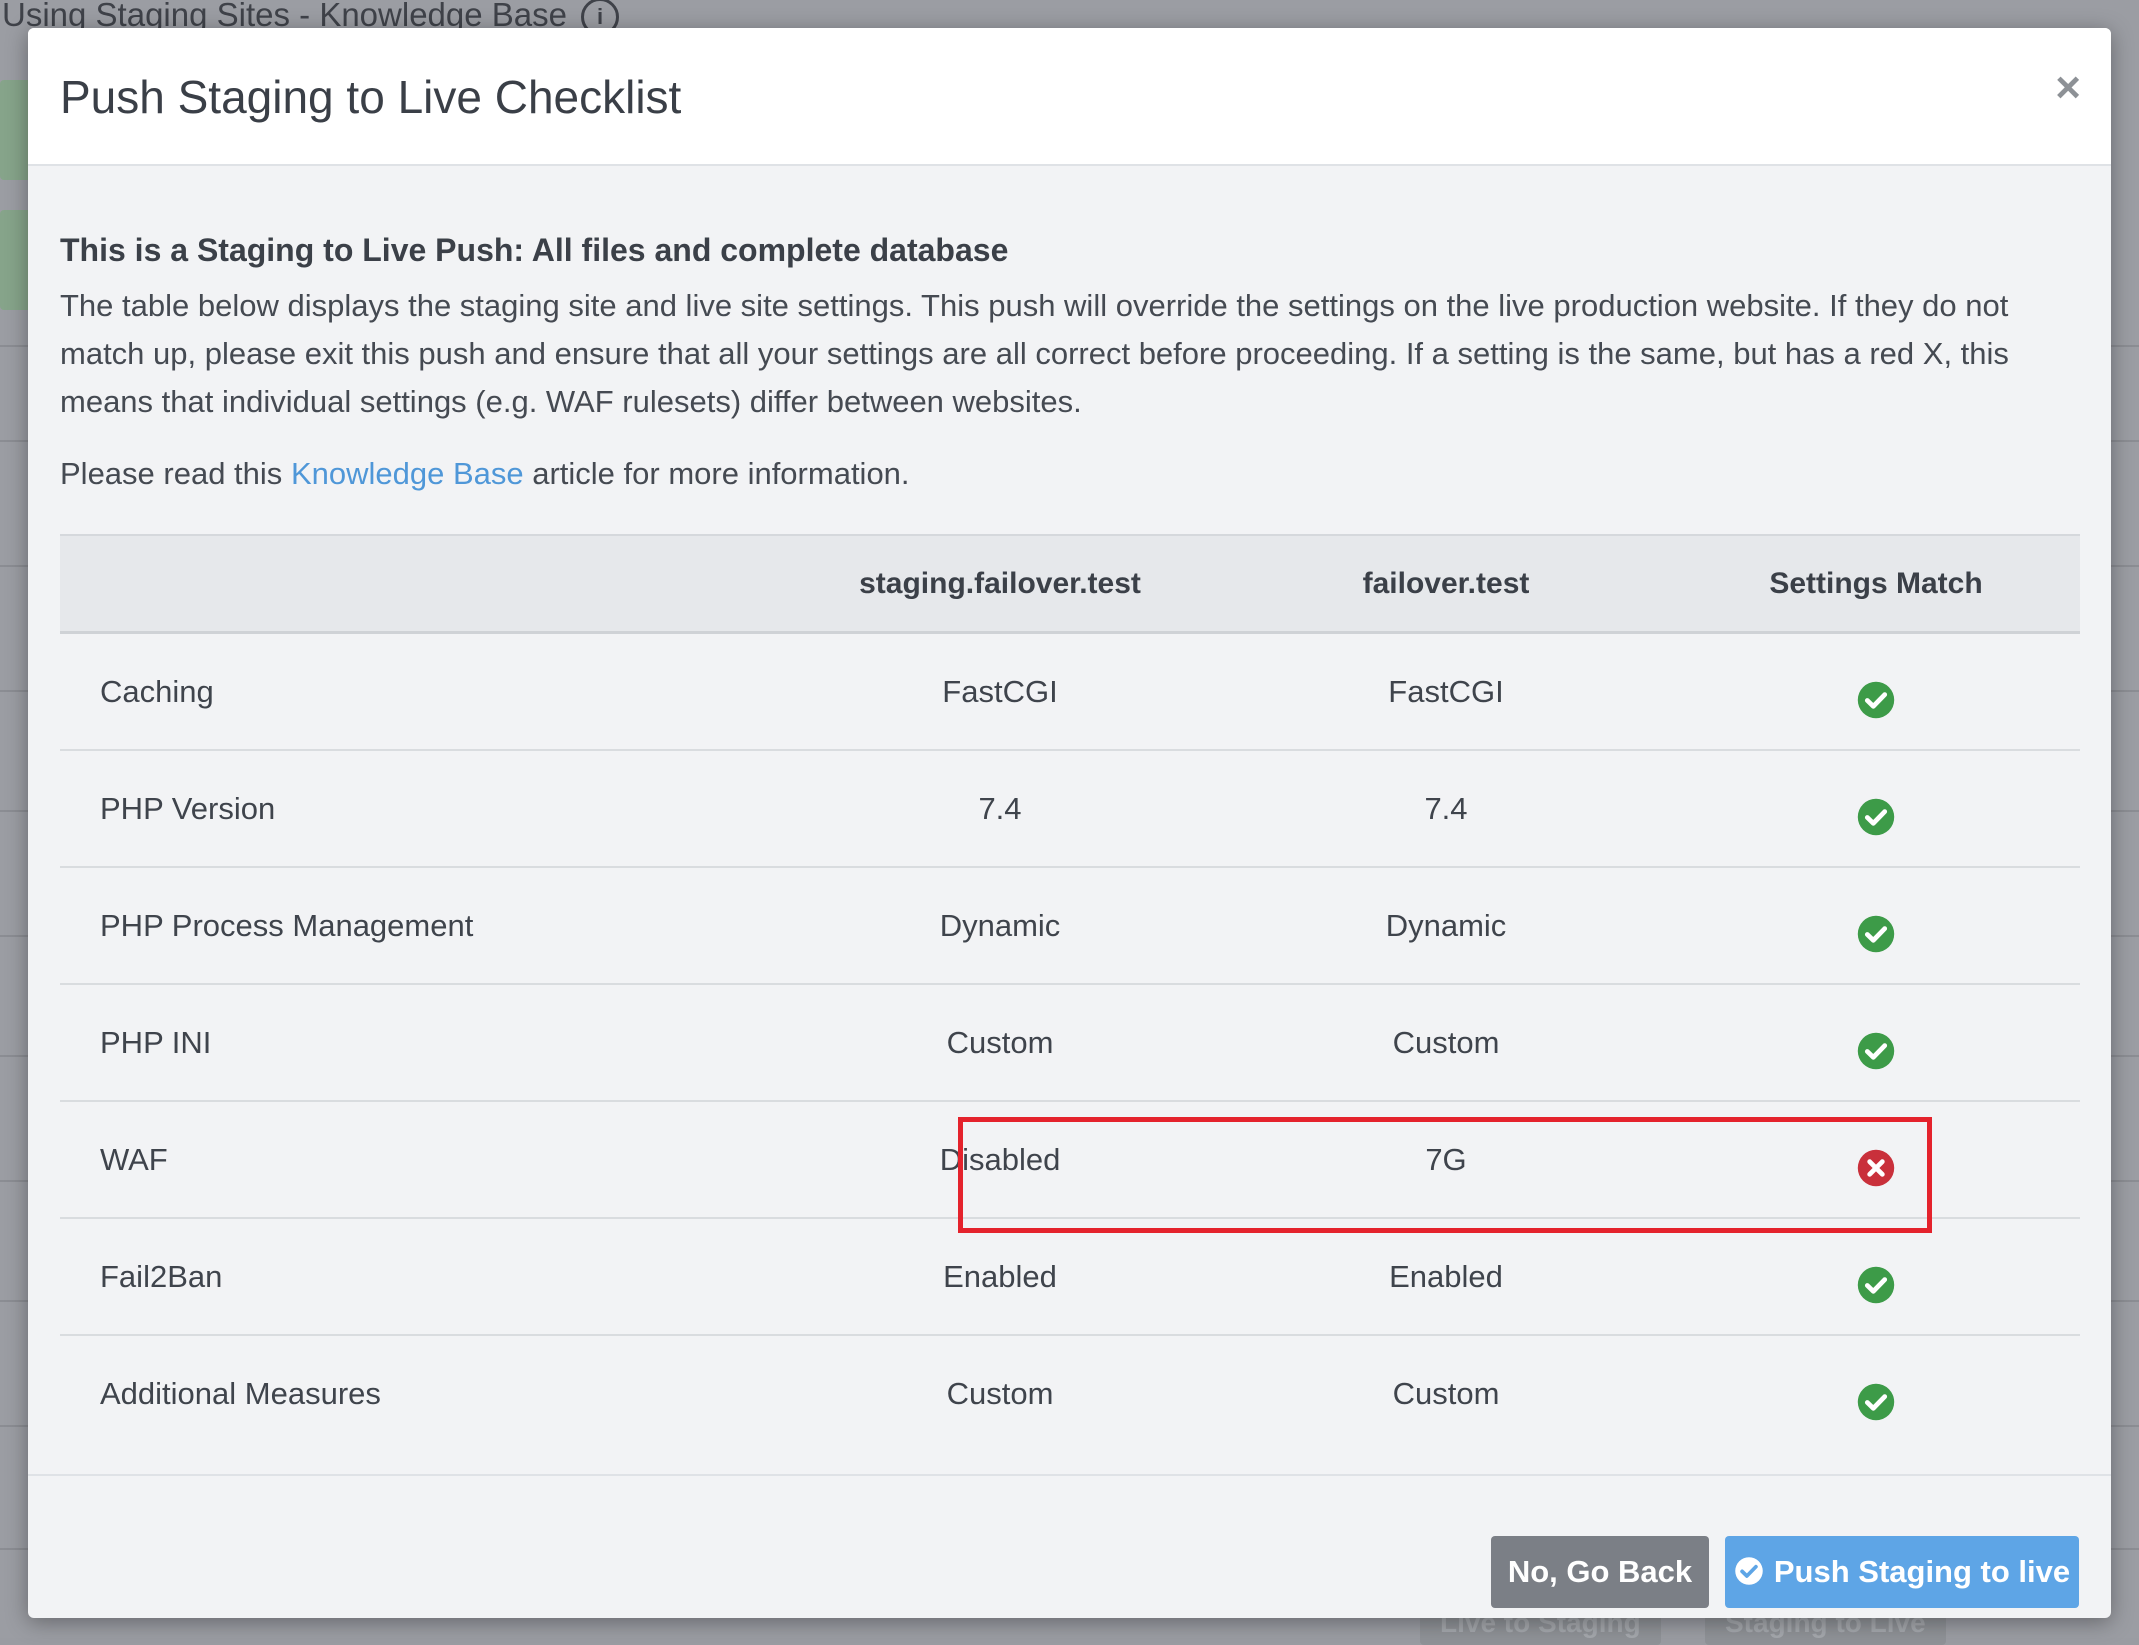 The width and height of the screenshot is (2139, 1645). I want to click on live-value-cell: 7.4, so click(1446, 809).